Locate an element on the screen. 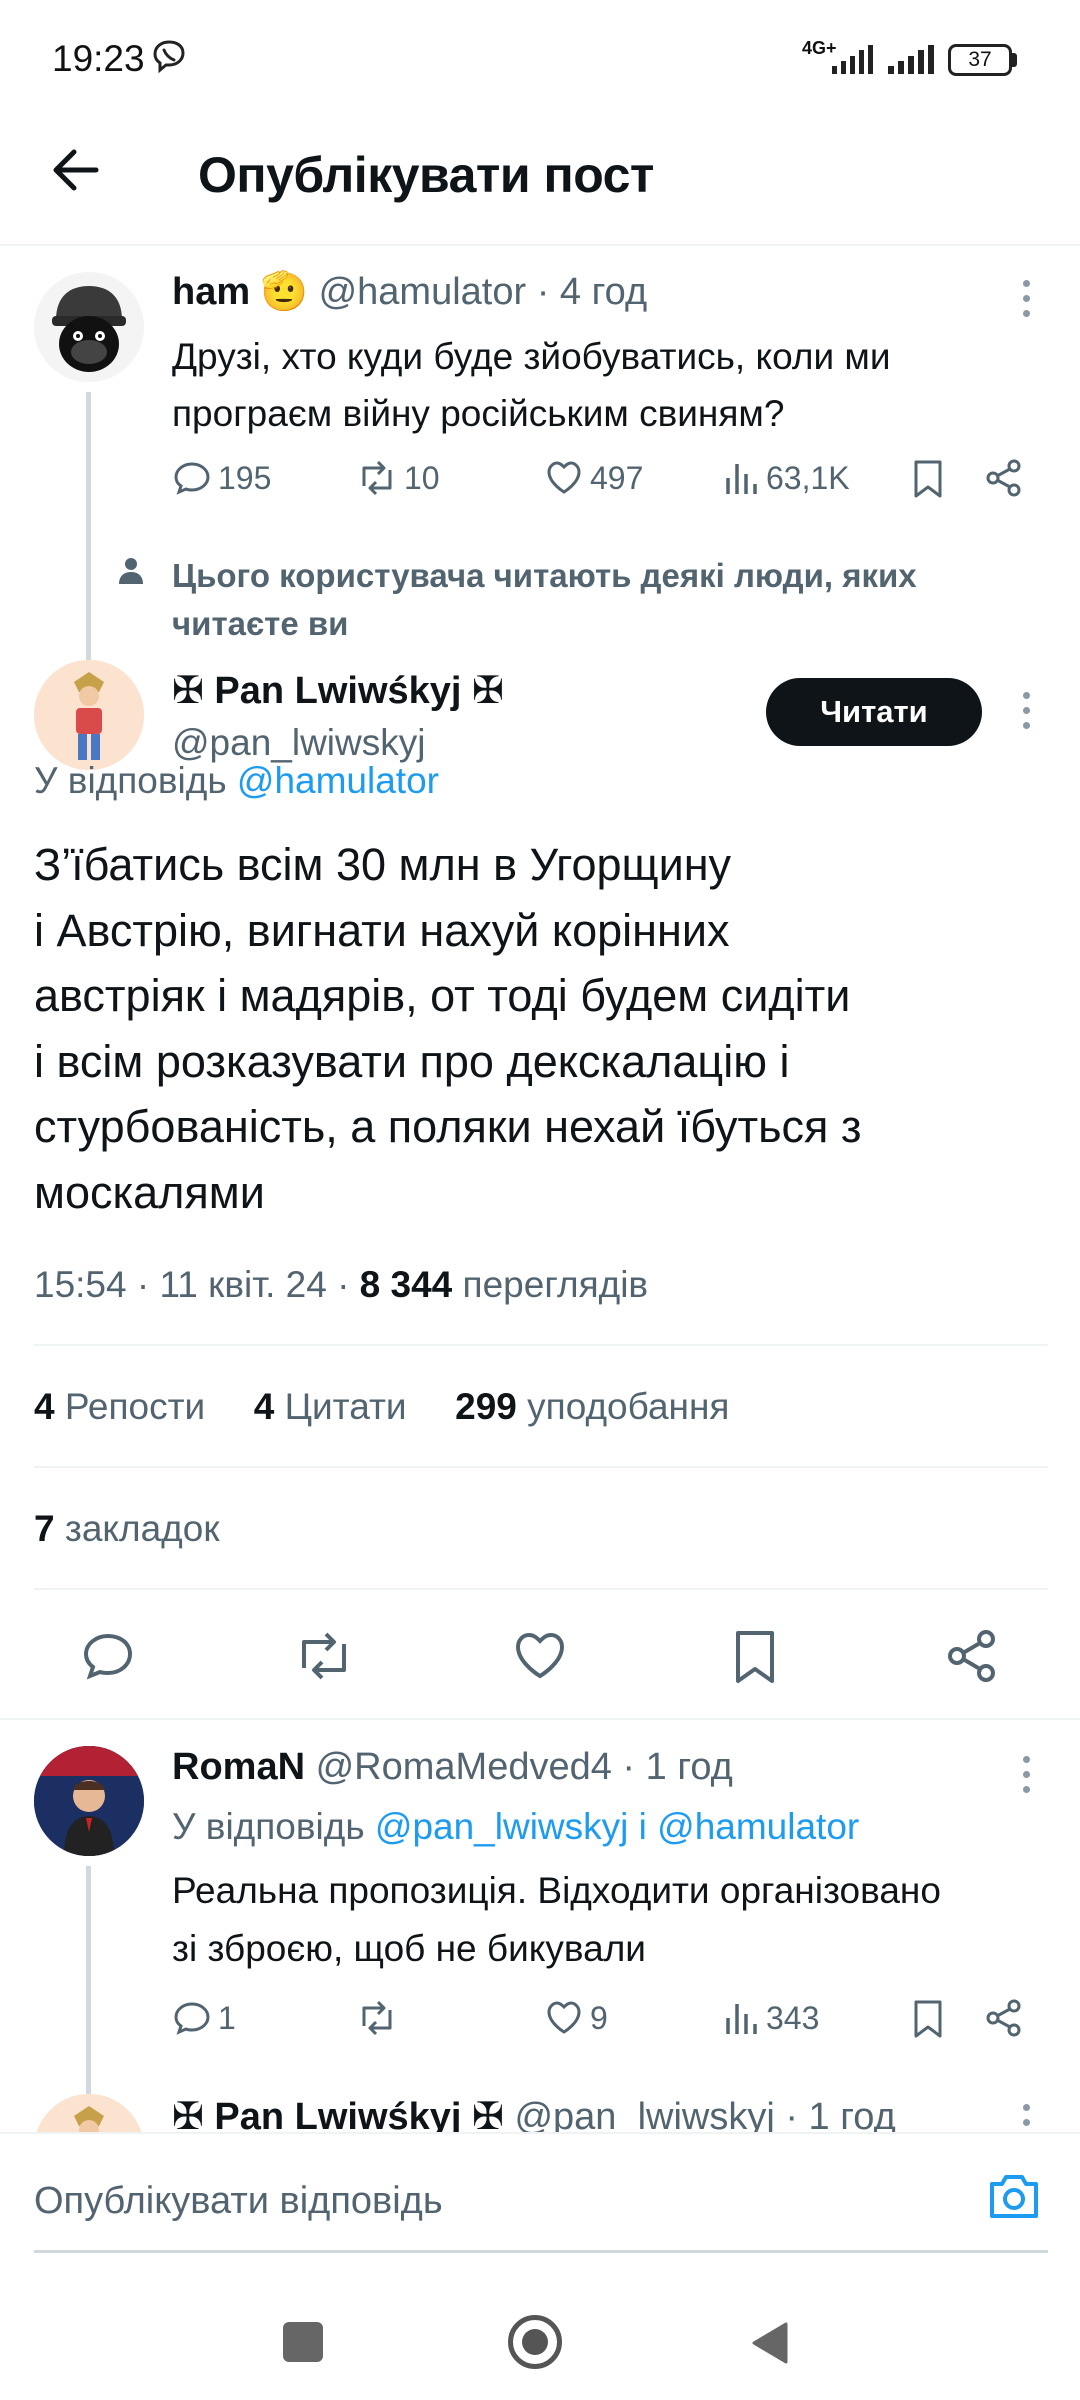 This screenshot has width=1080, height=2400. reply-prefix: У відповідь is located at coordinates (130, 780).